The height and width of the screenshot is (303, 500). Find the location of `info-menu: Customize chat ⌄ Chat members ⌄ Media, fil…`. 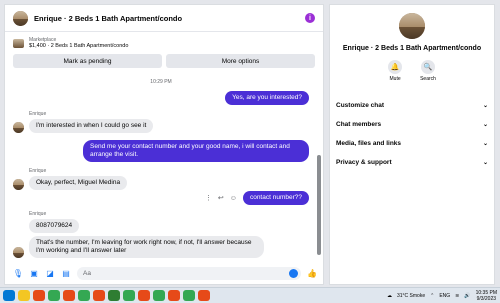

info-menu: Customize chat ⌄ Chat members ⌄ Media, fil… is located at coordinates (412, 134).